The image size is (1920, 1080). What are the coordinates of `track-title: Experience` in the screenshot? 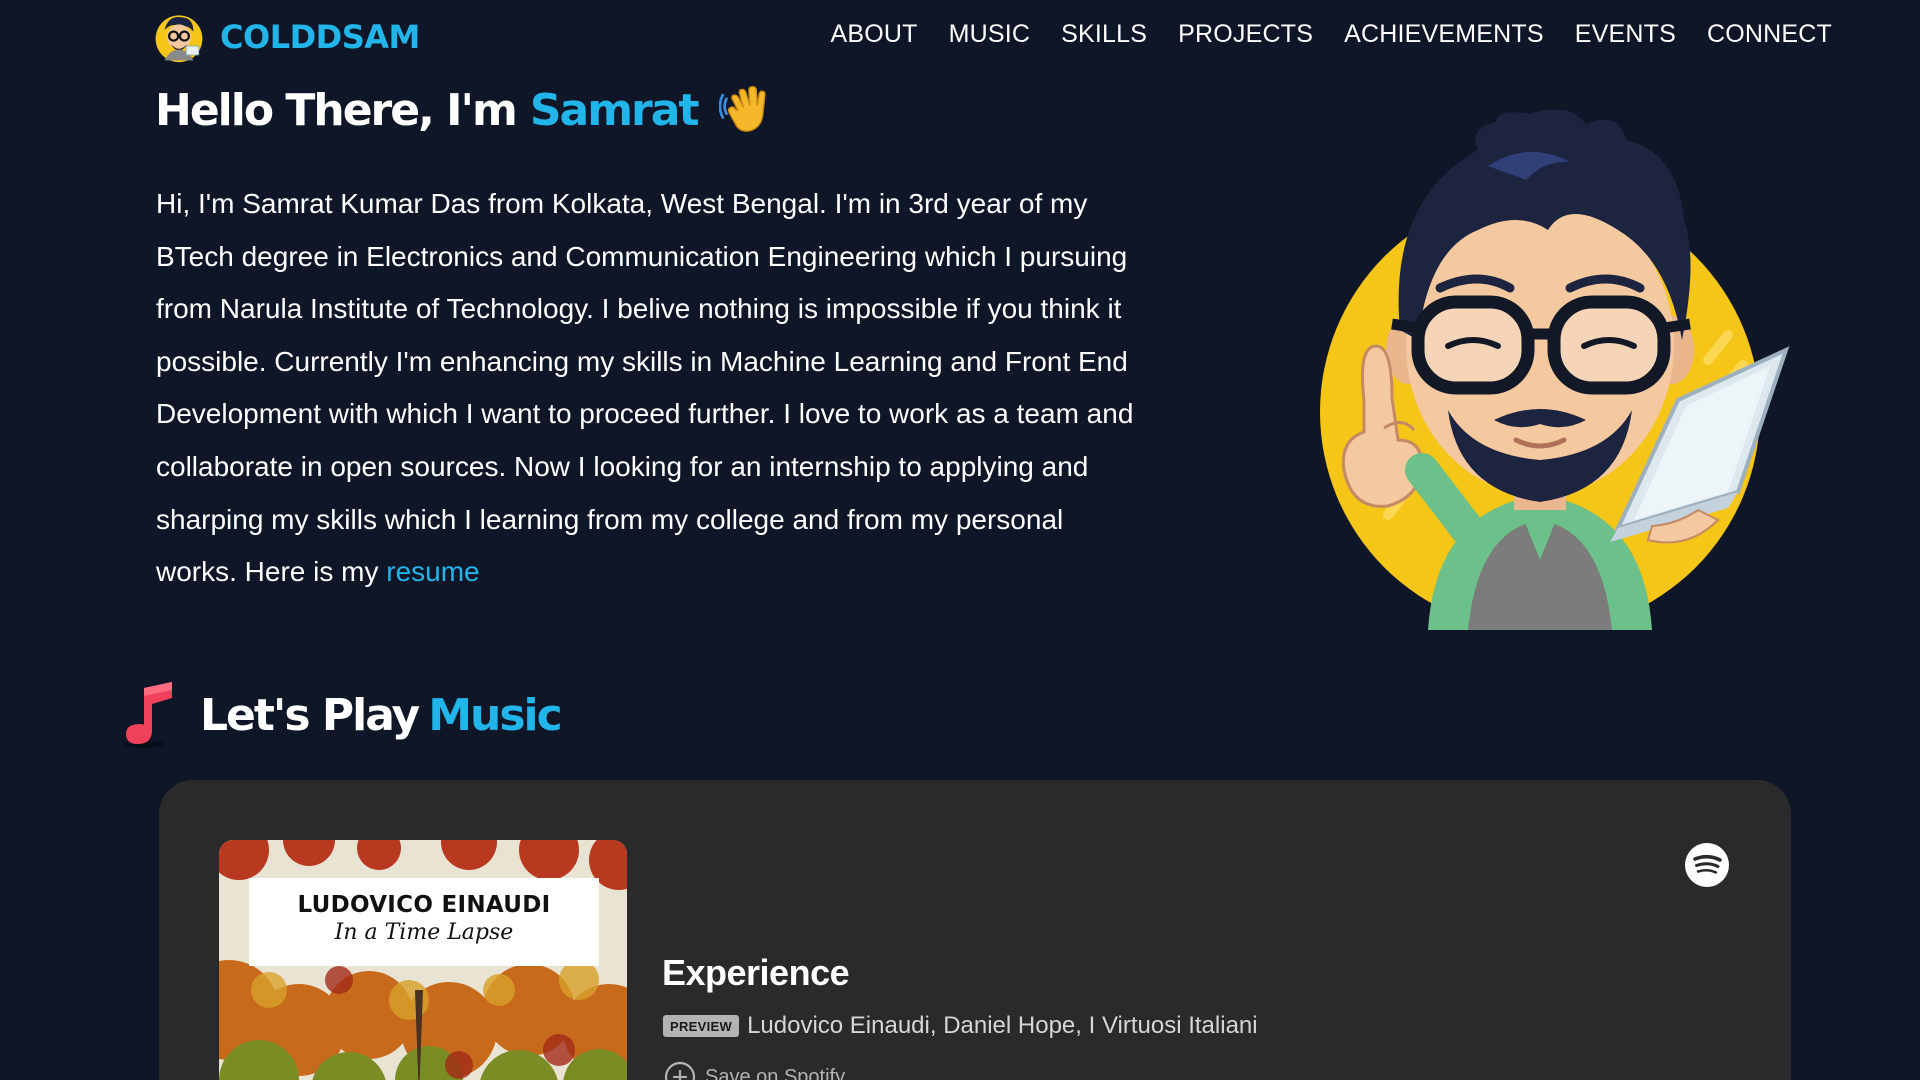 It's located at (756, 973).